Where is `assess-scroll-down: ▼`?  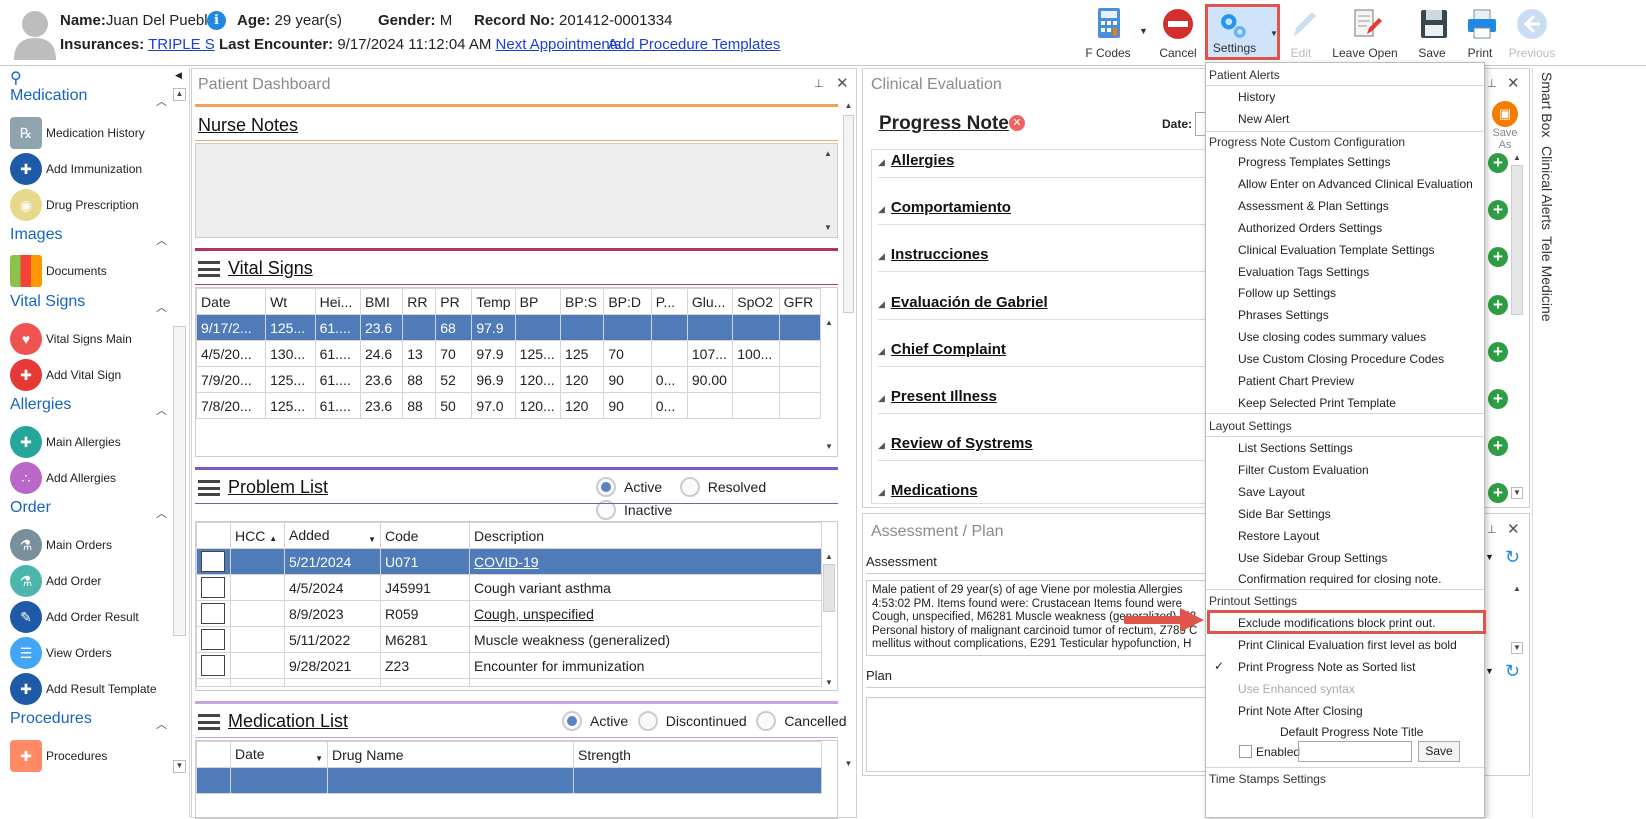
assess-scroll-down: ▼ is located at coordinates (1517, 648).